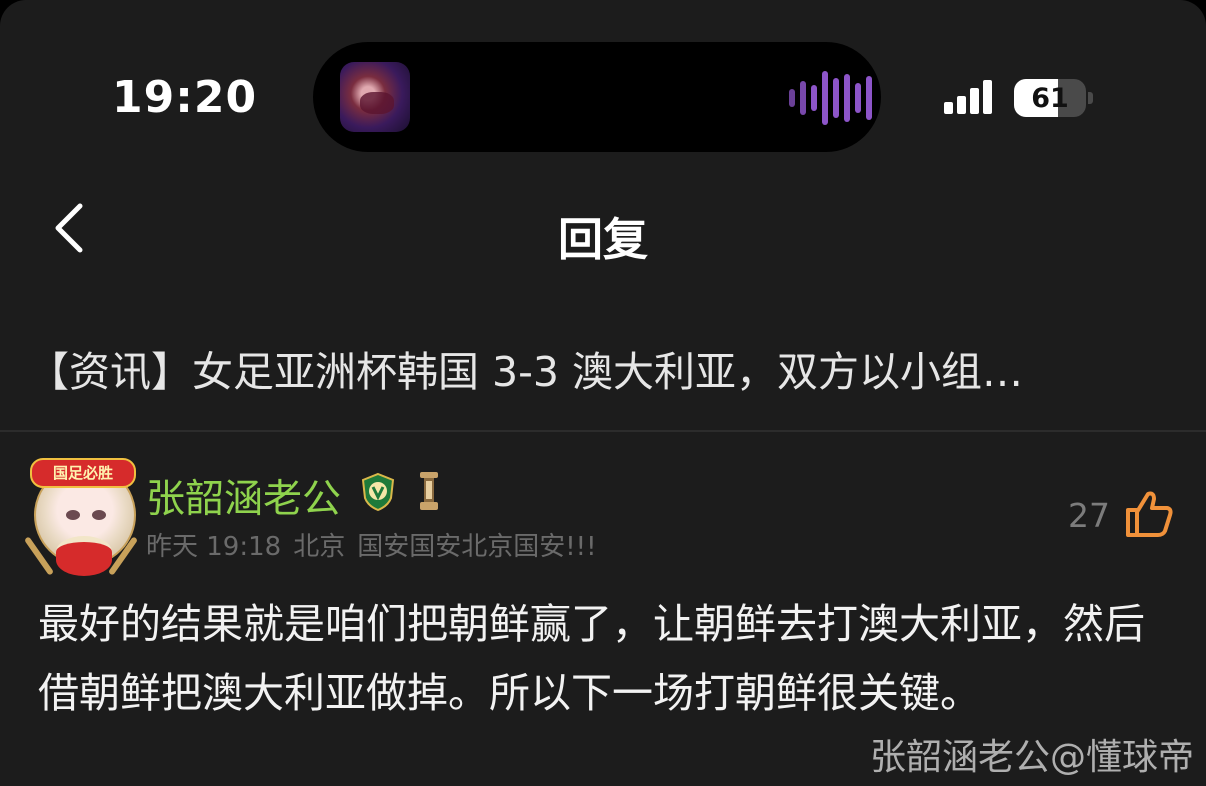 The image size is (1206, 786). Describe the element at coordinates (602, 239) in the screenshot. I see `page-title: 回复` at that location.